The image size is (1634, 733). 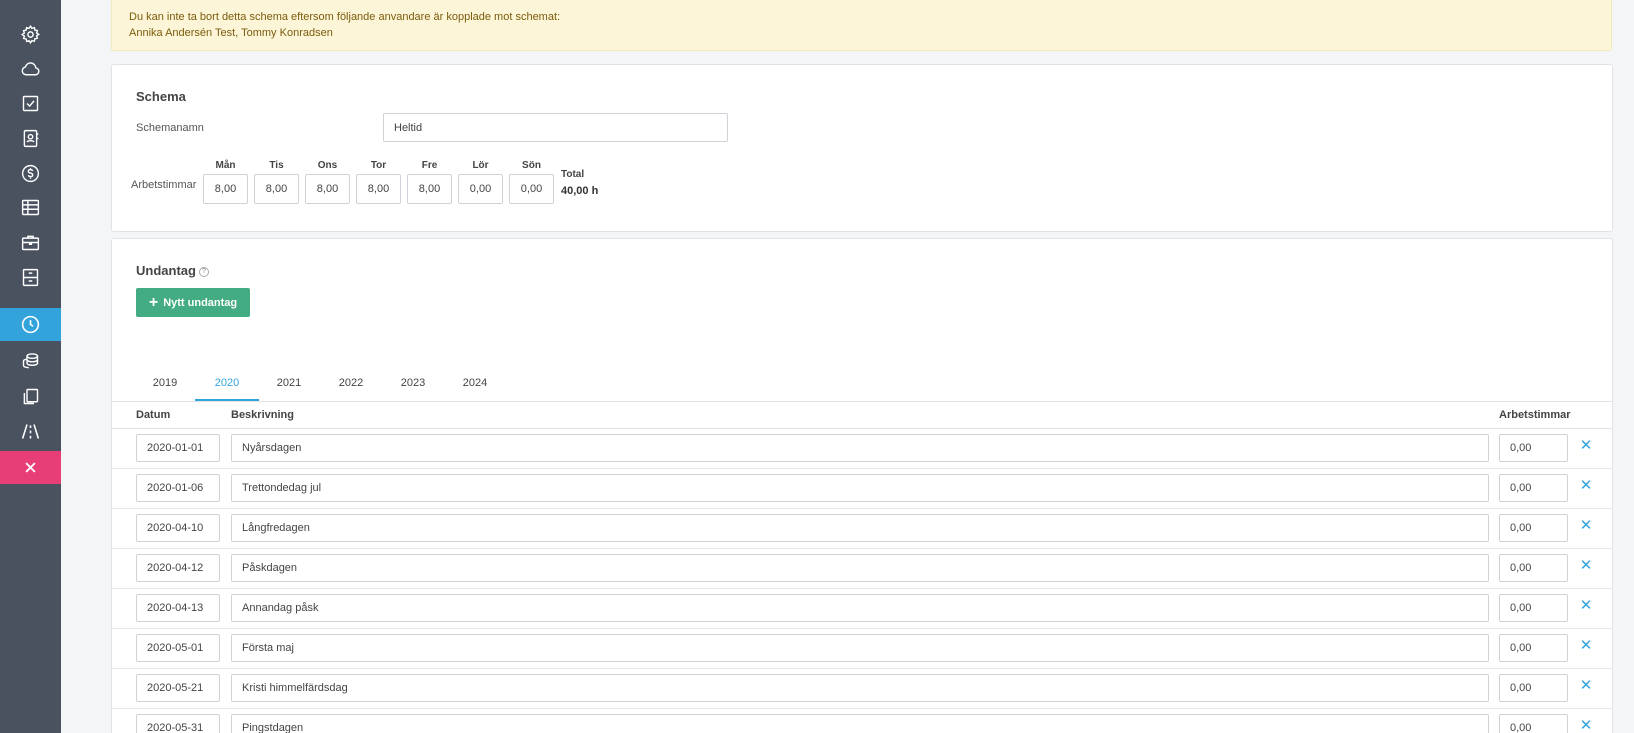 What do you see at coordinates (166, 270) in the screenshot?
I see `exceptions-title: Undantag` at bounding box center [166, 270].